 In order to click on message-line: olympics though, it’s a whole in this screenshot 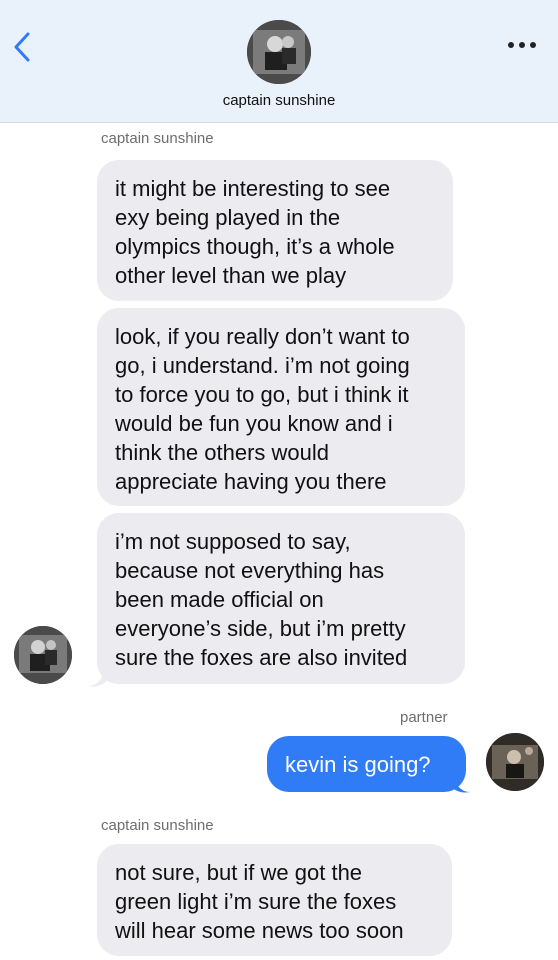, I will do `click(255, 246)`.